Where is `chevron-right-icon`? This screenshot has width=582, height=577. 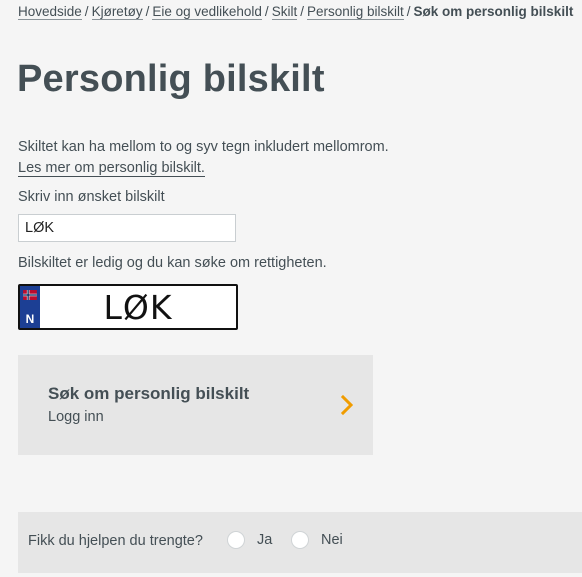
chevron-right-icon is located at coordinates (347, 405).